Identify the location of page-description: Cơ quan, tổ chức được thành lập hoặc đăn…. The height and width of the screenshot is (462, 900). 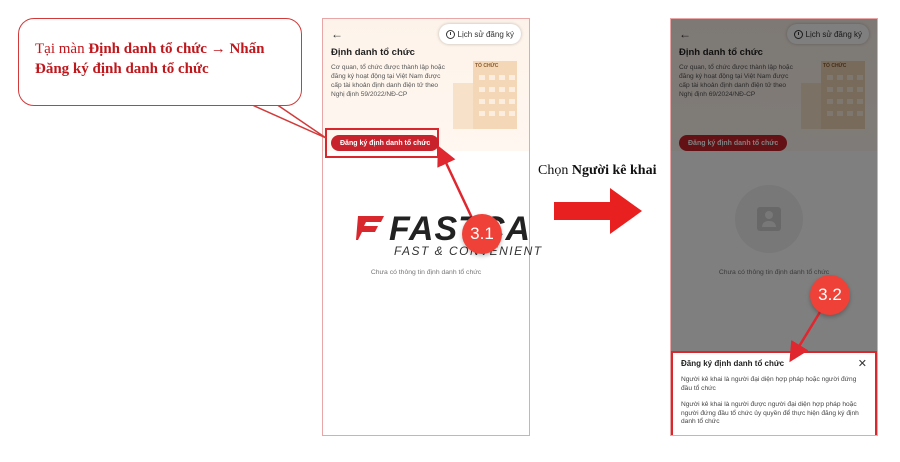
(388, 81).